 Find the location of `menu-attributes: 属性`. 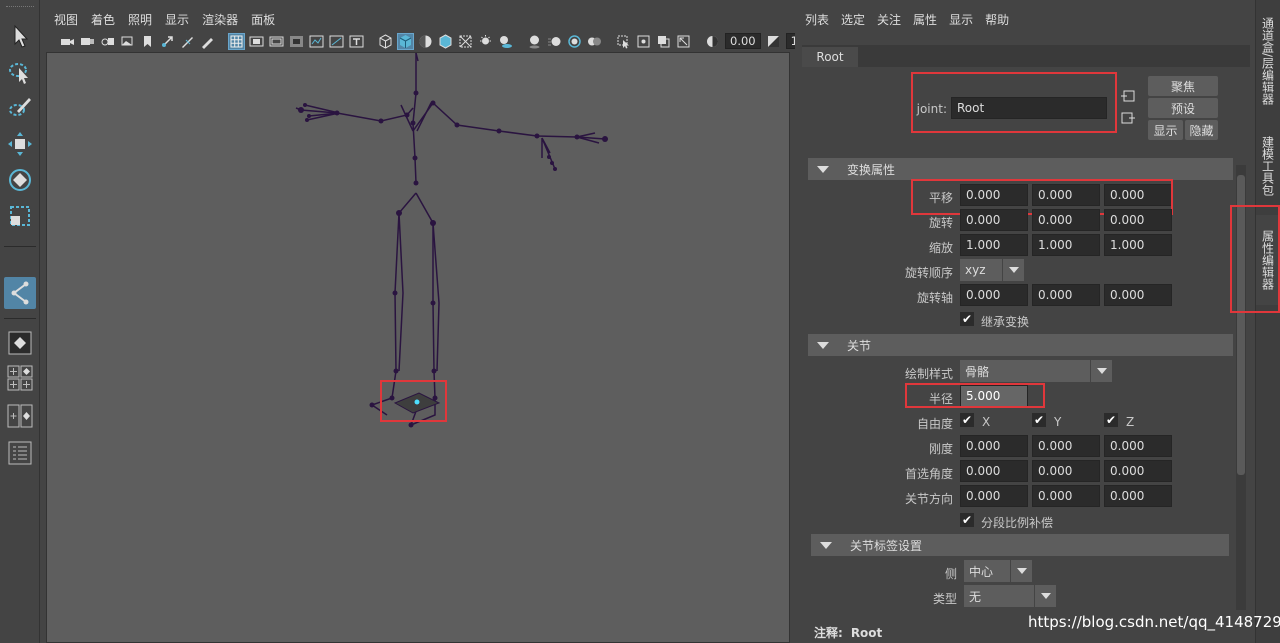

menu-attributes: 属性 is located at coordinates (925, 19).